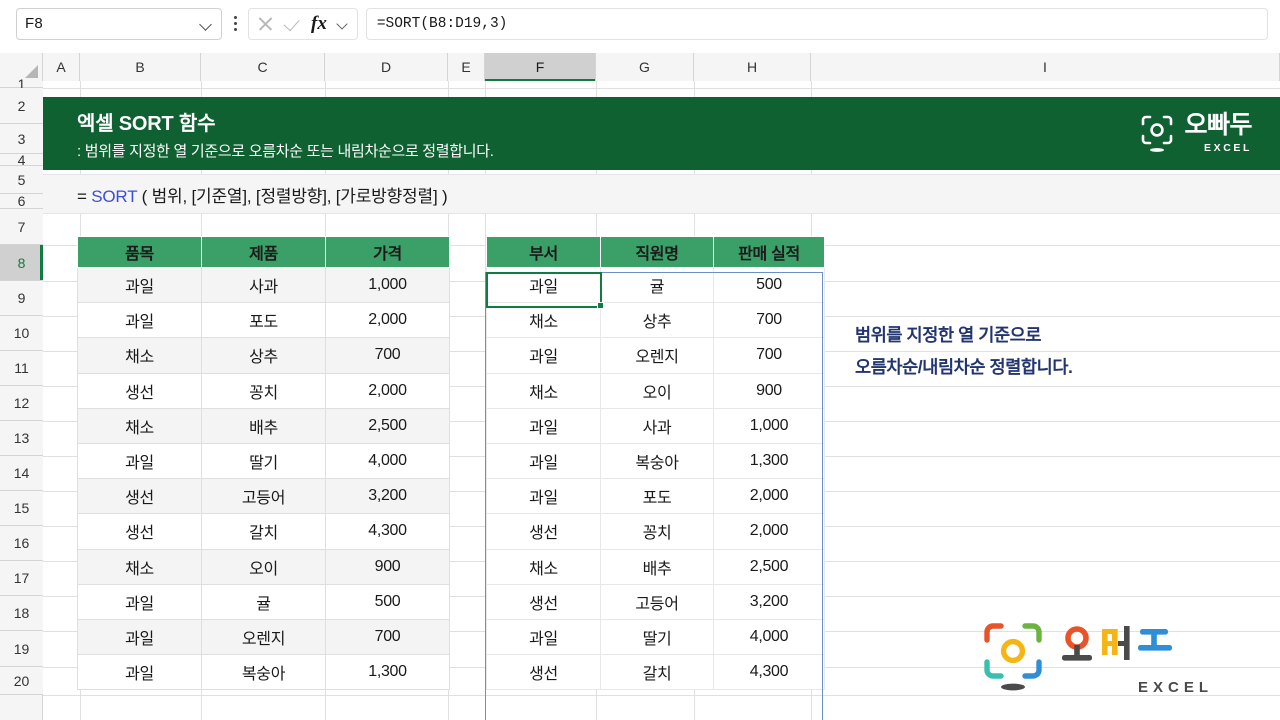 The image size is (1280, 720). Describe the element at coordinates (263, 67) in the screenshot. I see `column-header-c: C` at that location.